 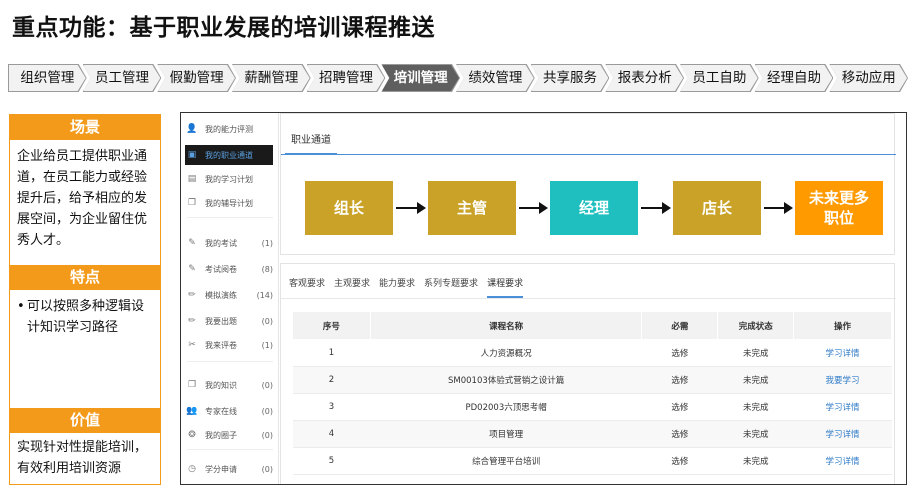 I want to click on career-step: 经理, so click(x=594, y=208).